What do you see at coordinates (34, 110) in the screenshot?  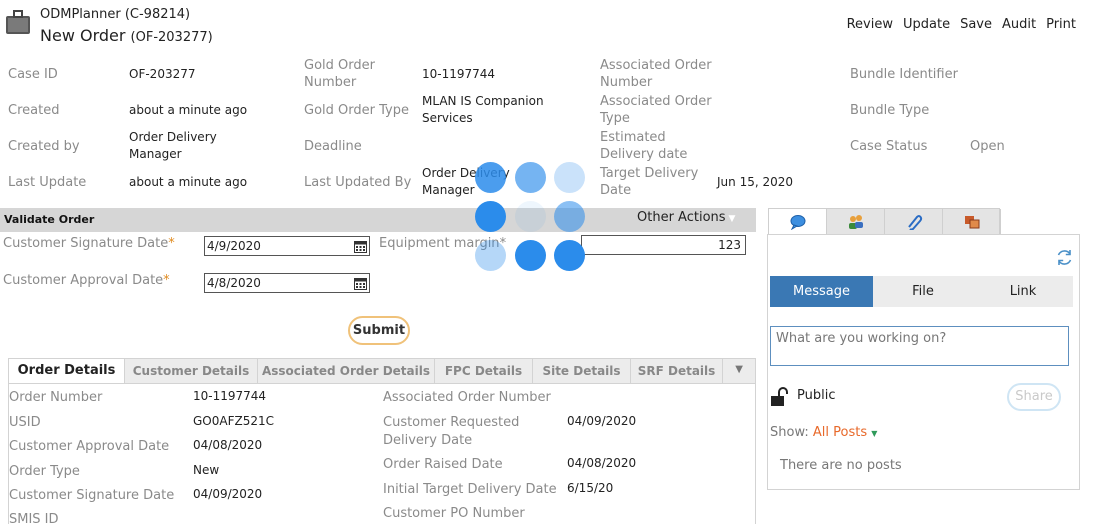 I see `created-label: Created` at bounding box center [34, 110].